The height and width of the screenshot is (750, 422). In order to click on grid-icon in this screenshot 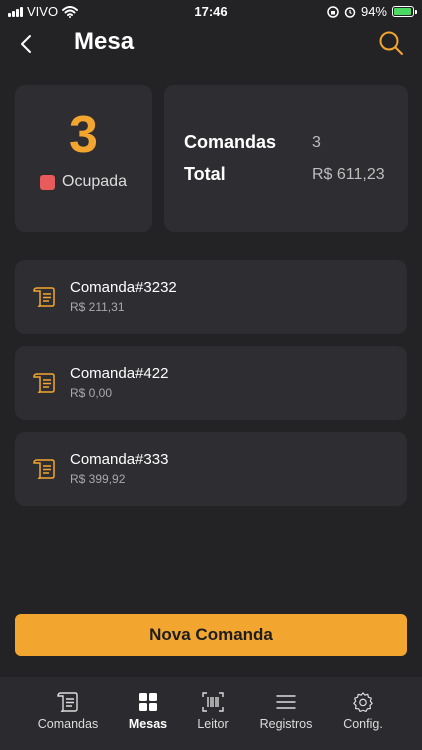, I will do `click(148, 702)`.